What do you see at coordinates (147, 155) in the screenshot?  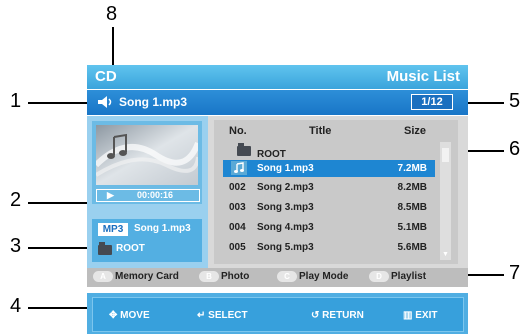 I see `album-art-image` at bounding box center [147, 155].